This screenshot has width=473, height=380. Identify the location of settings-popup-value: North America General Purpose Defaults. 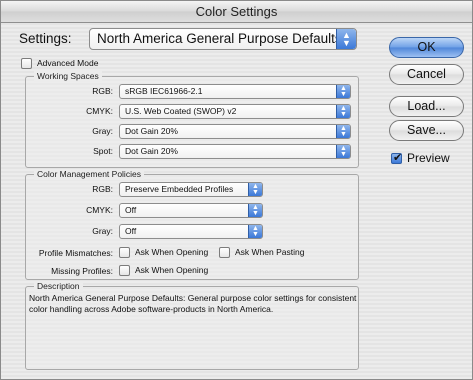
(219, 38).